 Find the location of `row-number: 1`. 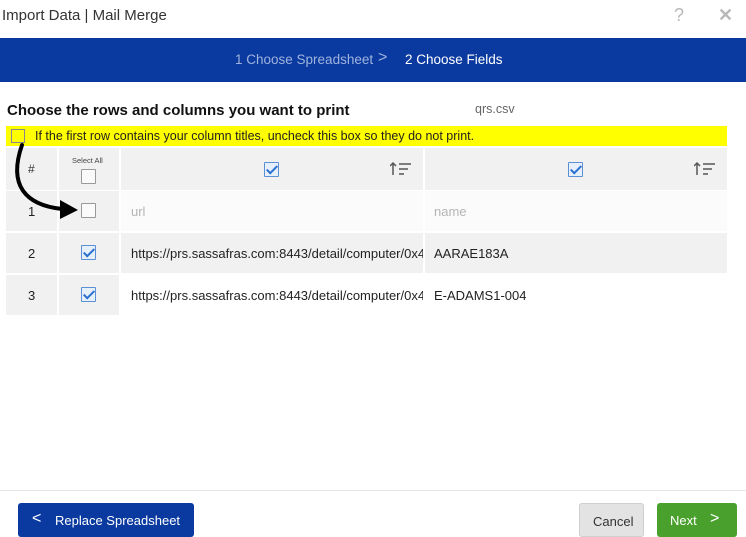

row-number: 1 is located at coordinates (32, 211).